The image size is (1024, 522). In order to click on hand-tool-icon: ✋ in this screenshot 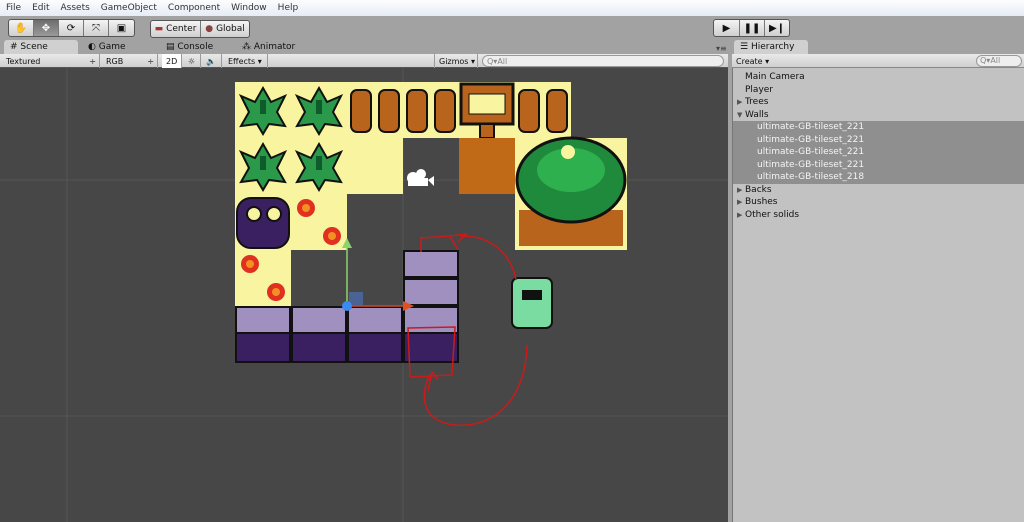, I will do `click(21, 28)`.